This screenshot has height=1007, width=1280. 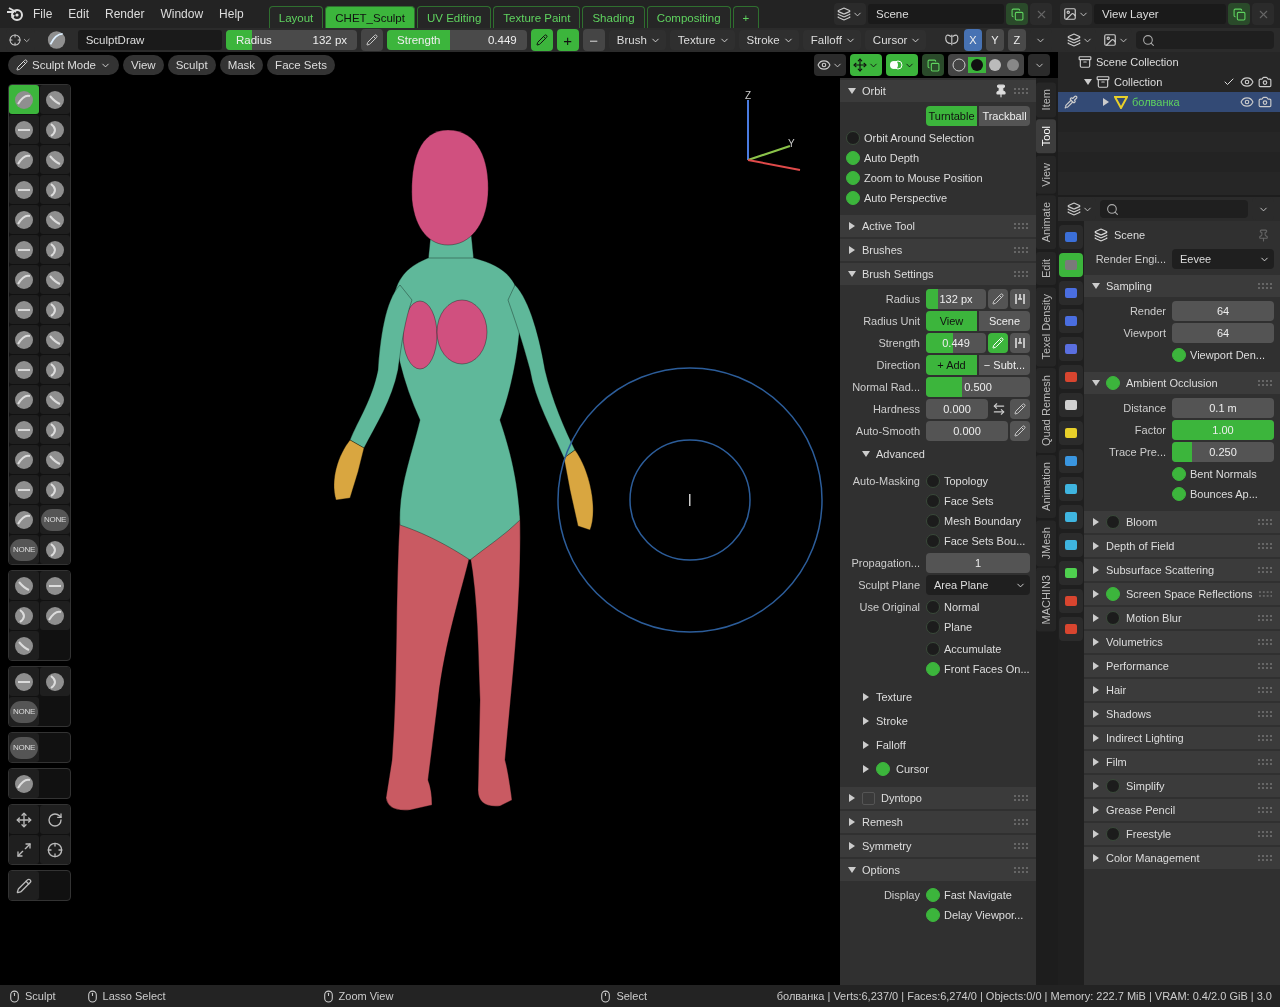 What do you see at coordinates (56, 40) in the screenshot?
I see `brush-thumbnail-icon` at bounding box center [56, 40].